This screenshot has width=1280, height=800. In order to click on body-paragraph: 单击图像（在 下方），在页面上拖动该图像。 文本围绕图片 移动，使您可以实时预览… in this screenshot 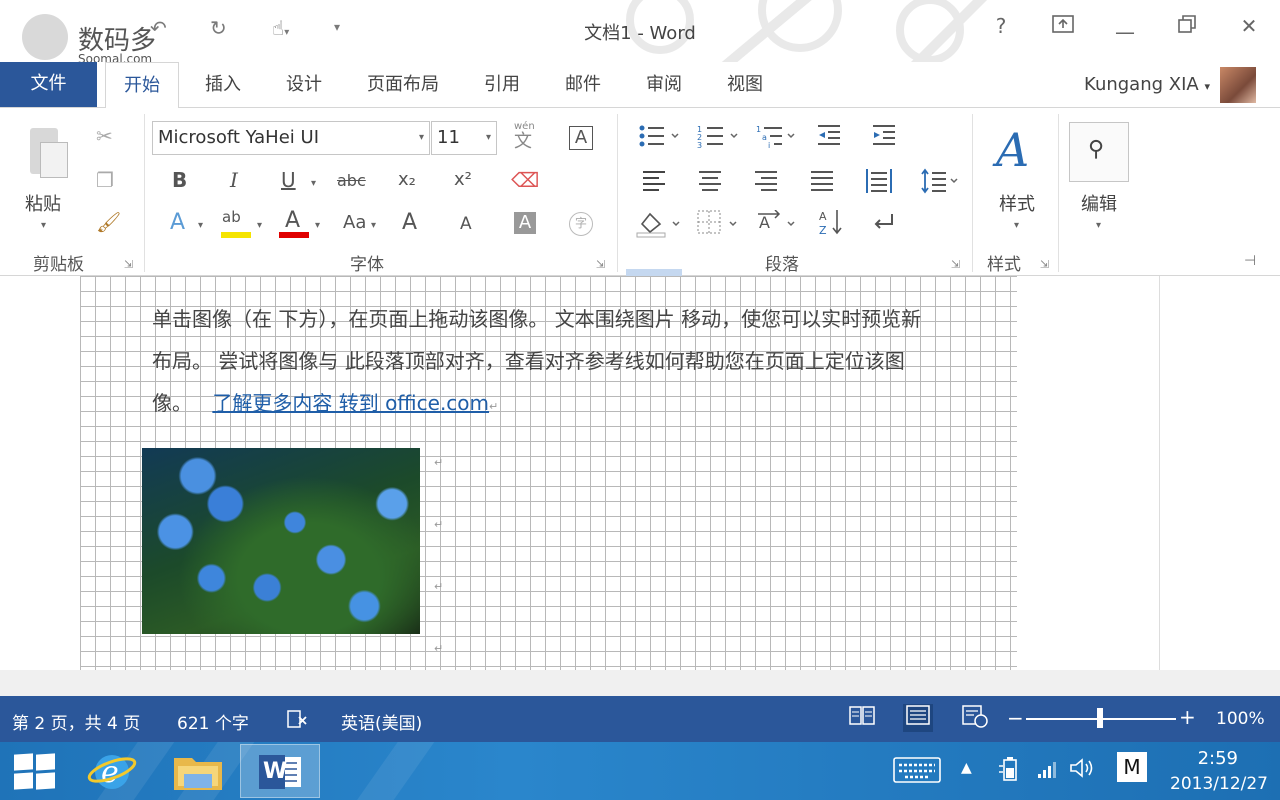, I will do `click(587, 363)`.